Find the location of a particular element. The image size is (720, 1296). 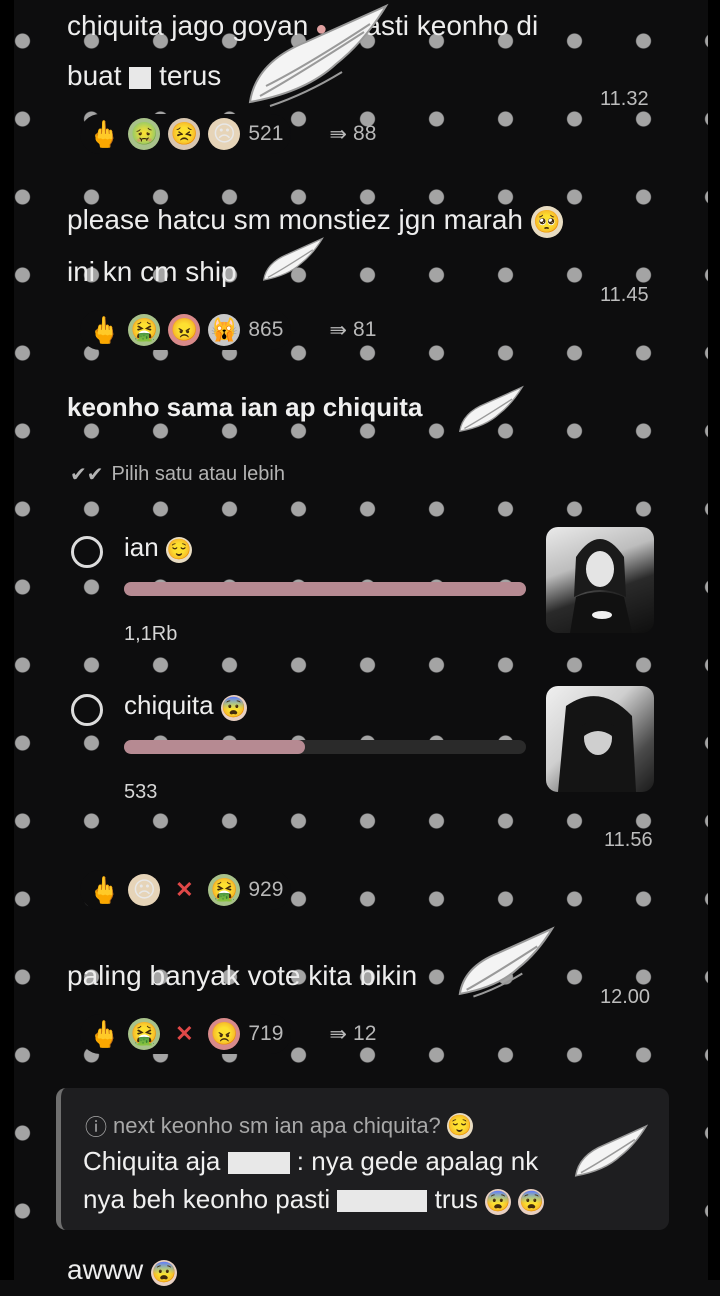

reaction-count: 929 is located at coordinates (266, 889).